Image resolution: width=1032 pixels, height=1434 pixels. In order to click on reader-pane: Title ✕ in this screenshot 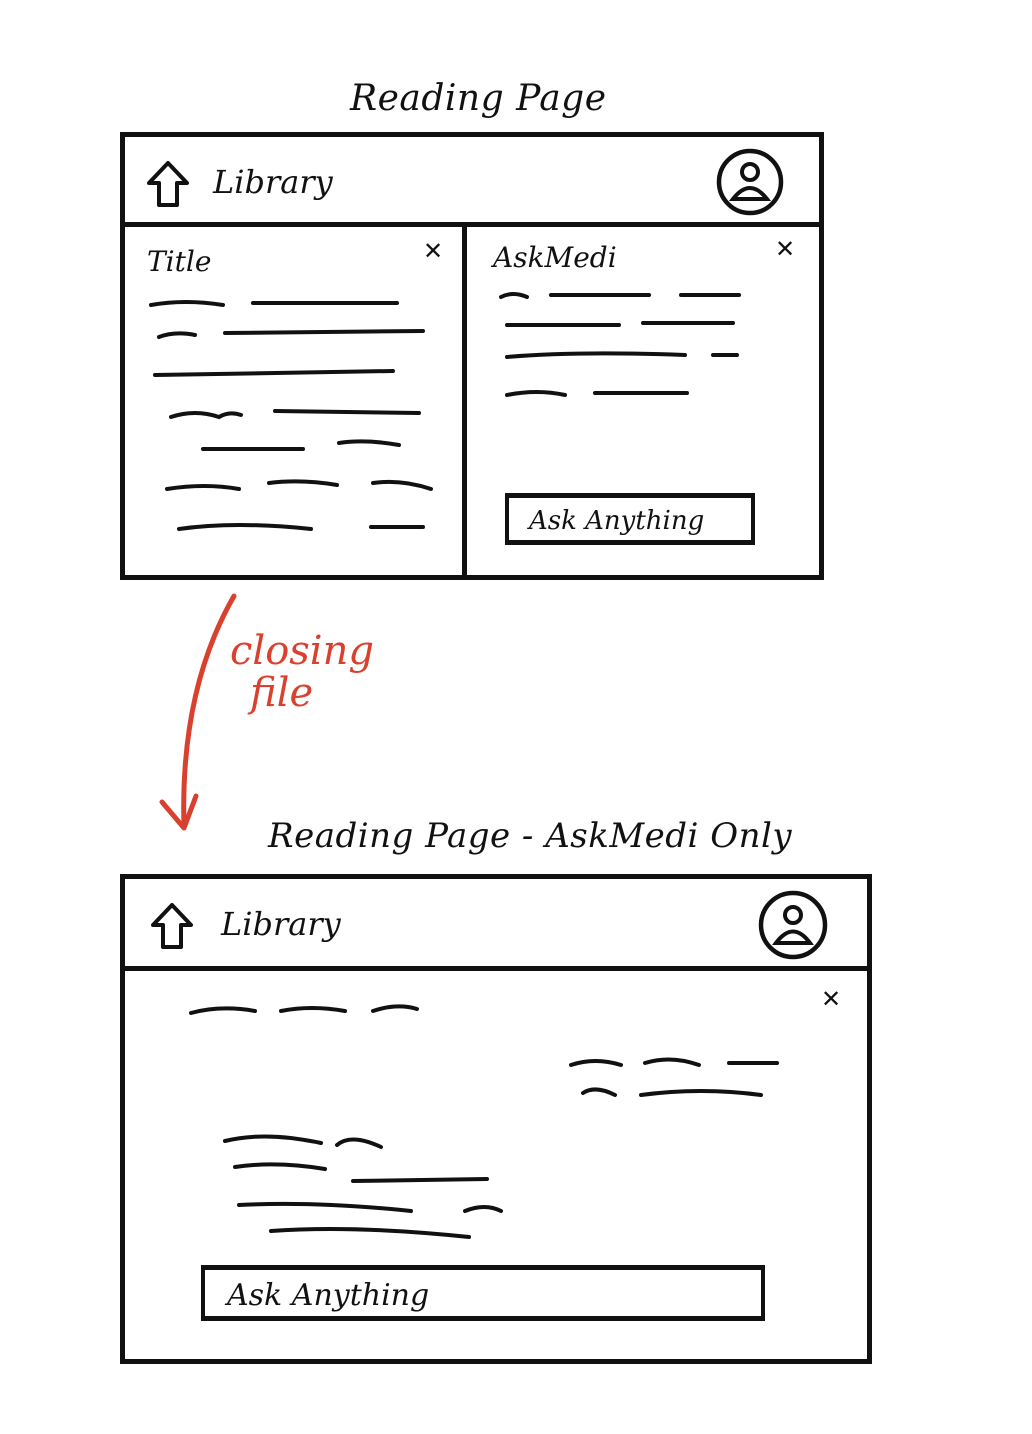, I will do `click(293, 401)`.